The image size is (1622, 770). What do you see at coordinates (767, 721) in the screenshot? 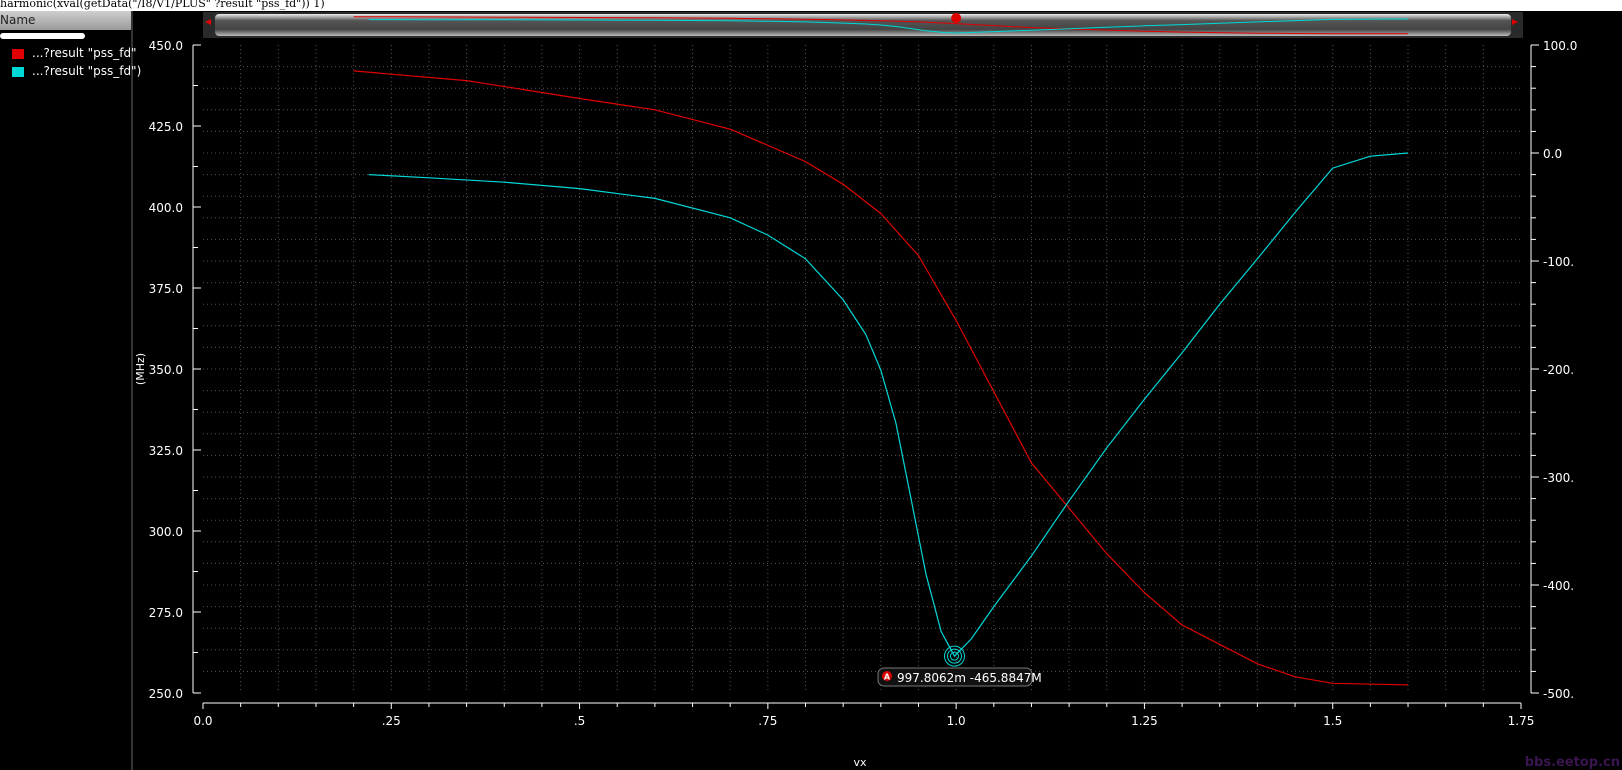
I see `x-tick-label: .75` at bounding box center [767, 721].